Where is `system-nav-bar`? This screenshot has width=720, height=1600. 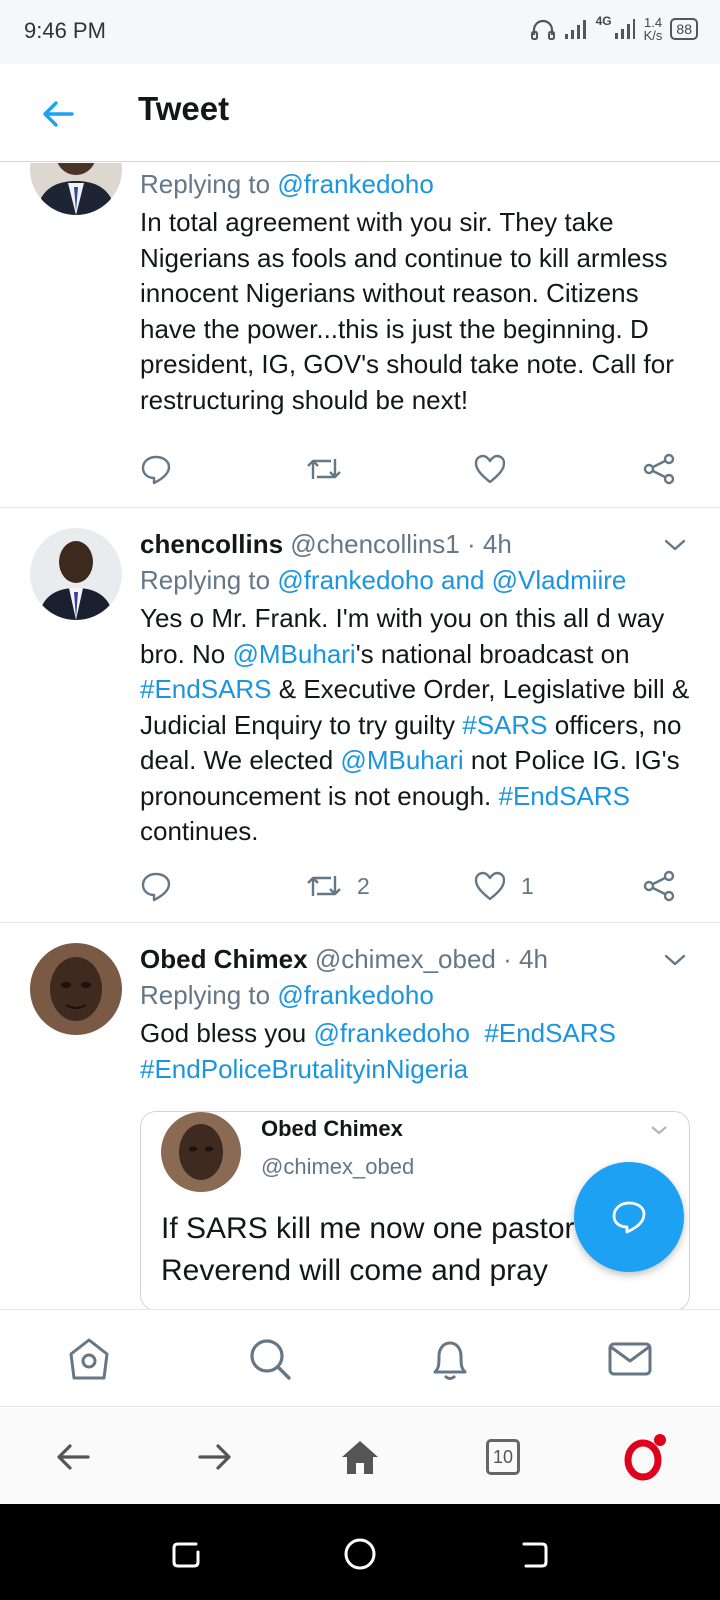
system-nav-bar is located at coordinates (360, 1552).